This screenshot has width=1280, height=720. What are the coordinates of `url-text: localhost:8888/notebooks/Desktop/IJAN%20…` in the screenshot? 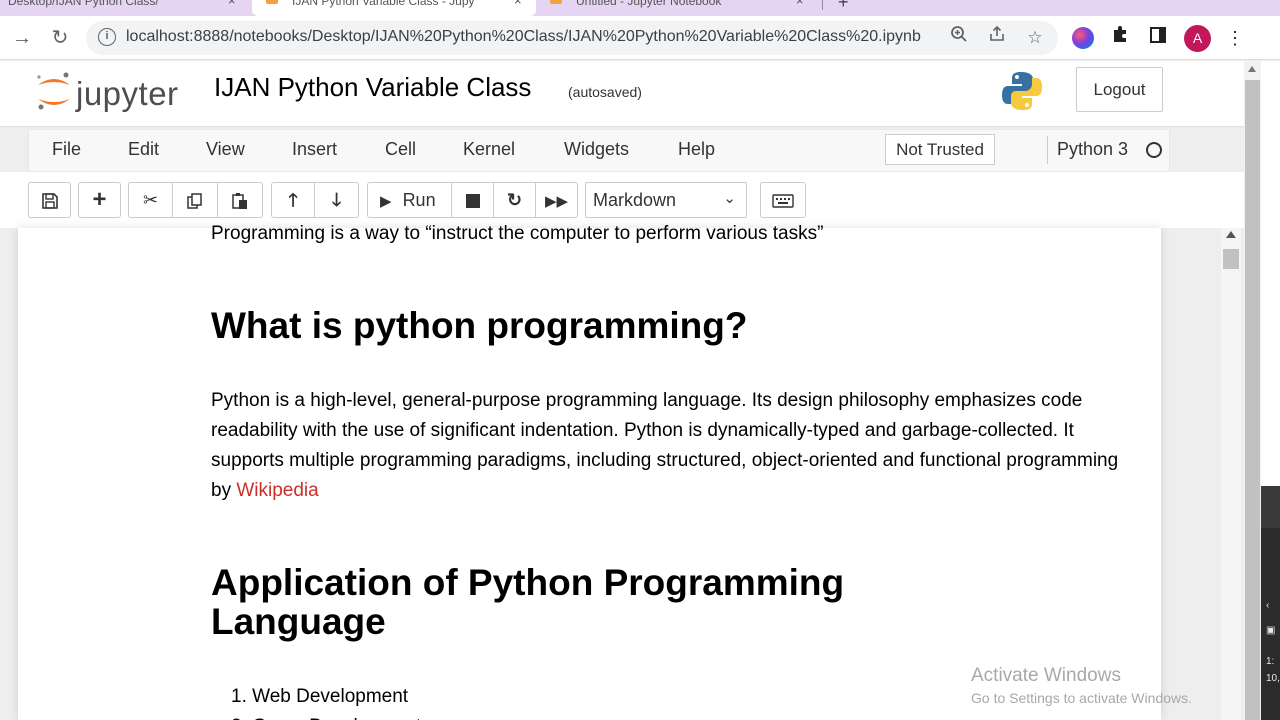 It's located at (523, 37).